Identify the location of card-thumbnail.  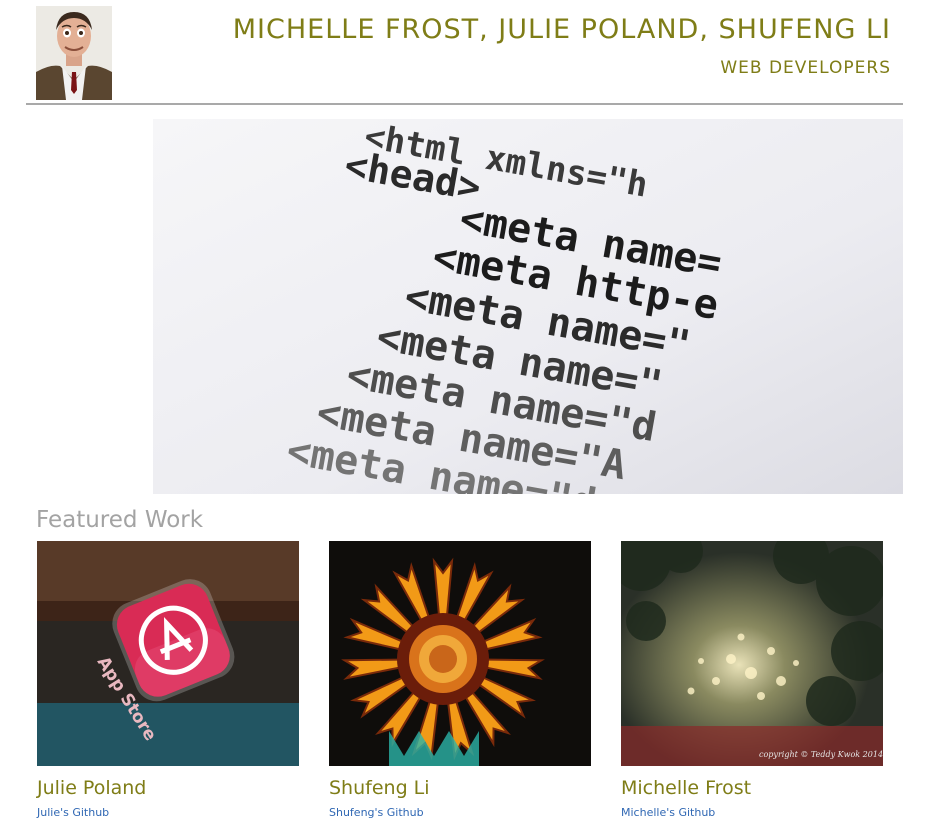
(460, 653).